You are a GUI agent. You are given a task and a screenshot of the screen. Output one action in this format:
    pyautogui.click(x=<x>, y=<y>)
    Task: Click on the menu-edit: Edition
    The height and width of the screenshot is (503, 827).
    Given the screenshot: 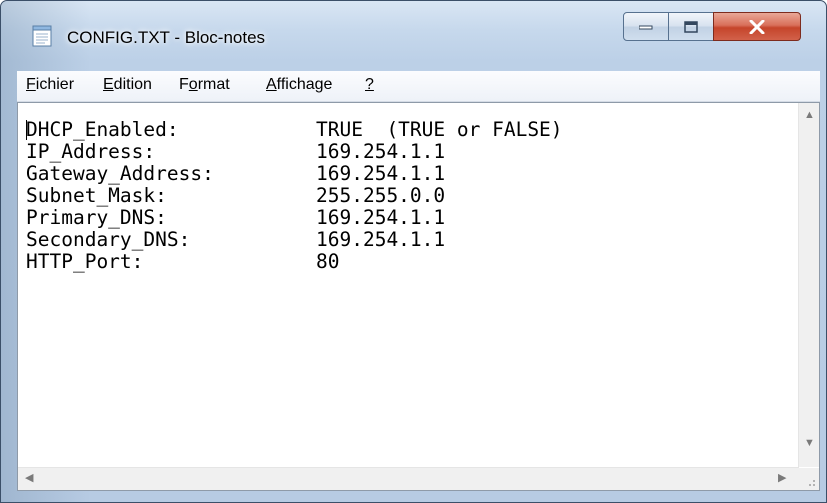 What is the action you would take?
    pyautogui.click(x=127, y=85)
    